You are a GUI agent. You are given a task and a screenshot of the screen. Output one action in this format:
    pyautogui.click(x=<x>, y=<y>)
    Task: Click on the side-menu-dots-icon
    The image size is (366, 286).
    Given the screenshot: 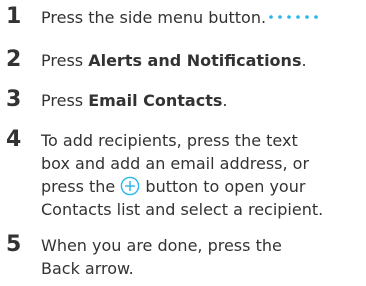 What is the action you would take?
    pyautogui.click(x=293, y=17)
    